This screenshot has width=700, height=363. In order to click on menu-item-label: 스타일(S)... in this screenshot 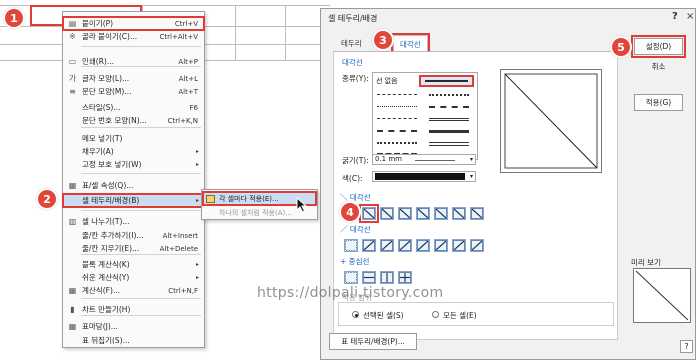, I will do `click(101, 107)`.